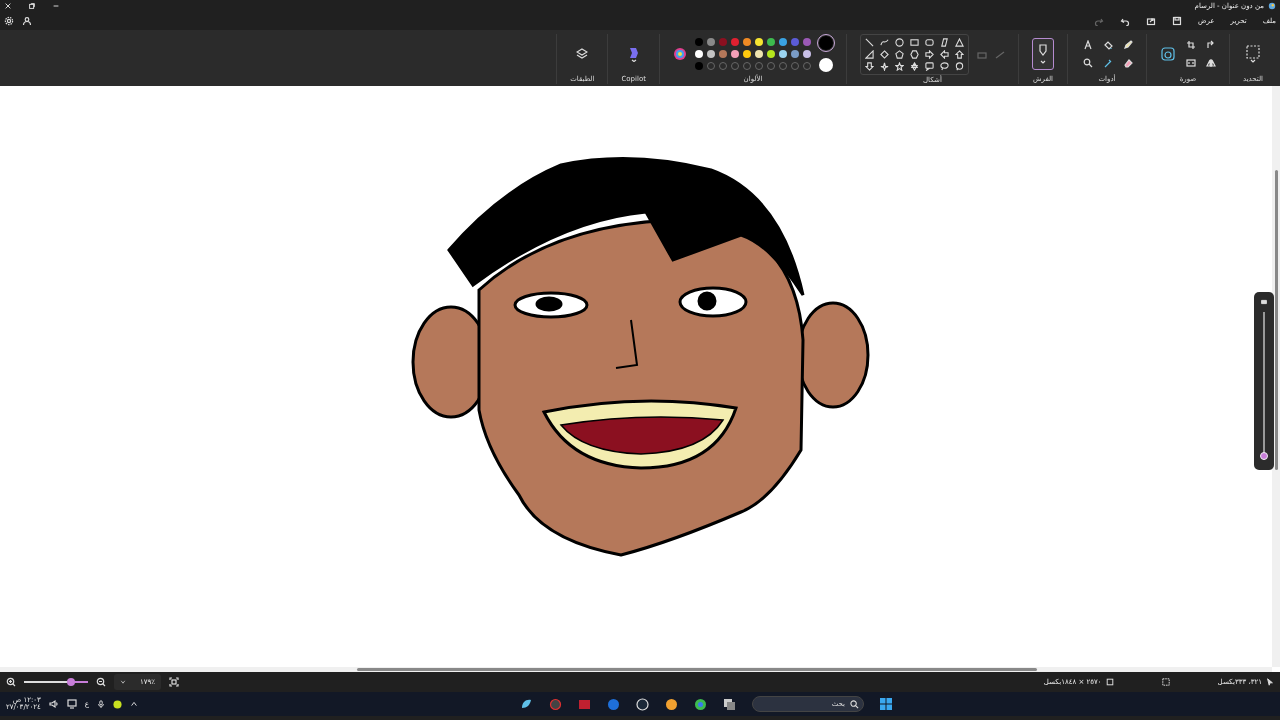 The height and width of the screenshot is (720, 1280). Describe the element at coordinates (914, 42) in the screenshot. I see `rectangle-icon` at that location.